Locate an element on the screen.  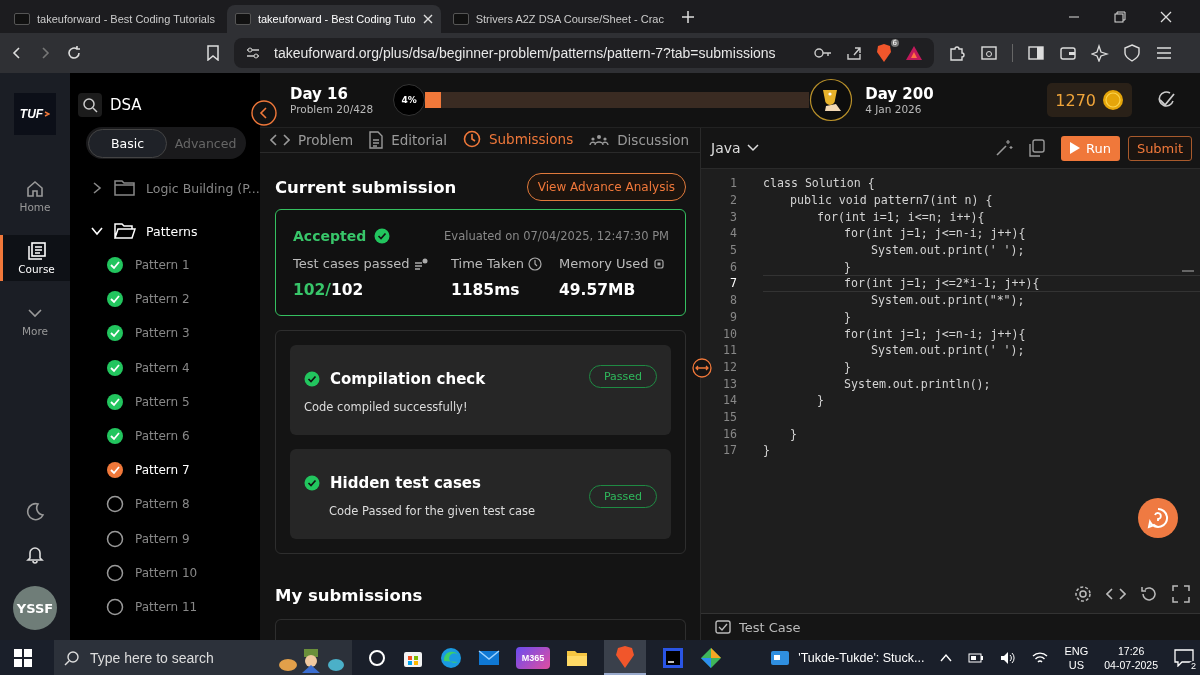
check-circle-icon is located at coordinates (312, 483).